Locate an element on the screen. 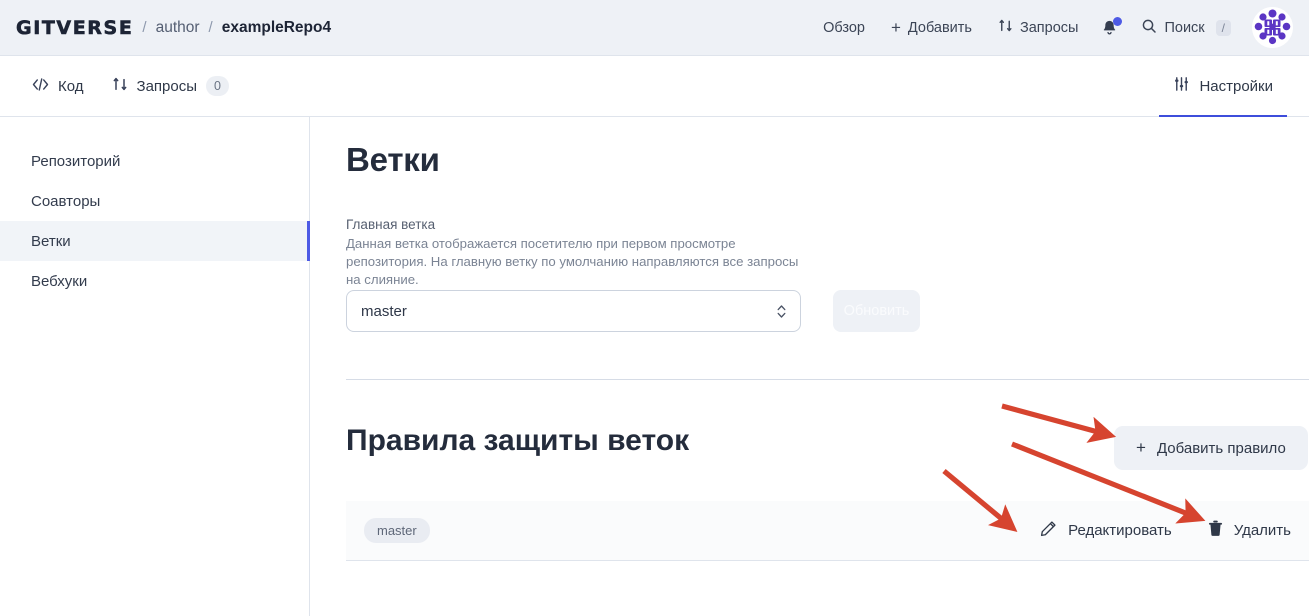 The image size is (1309, 616). rule-actions: Редактировать Удалить is located at coordinates (1165, 530).